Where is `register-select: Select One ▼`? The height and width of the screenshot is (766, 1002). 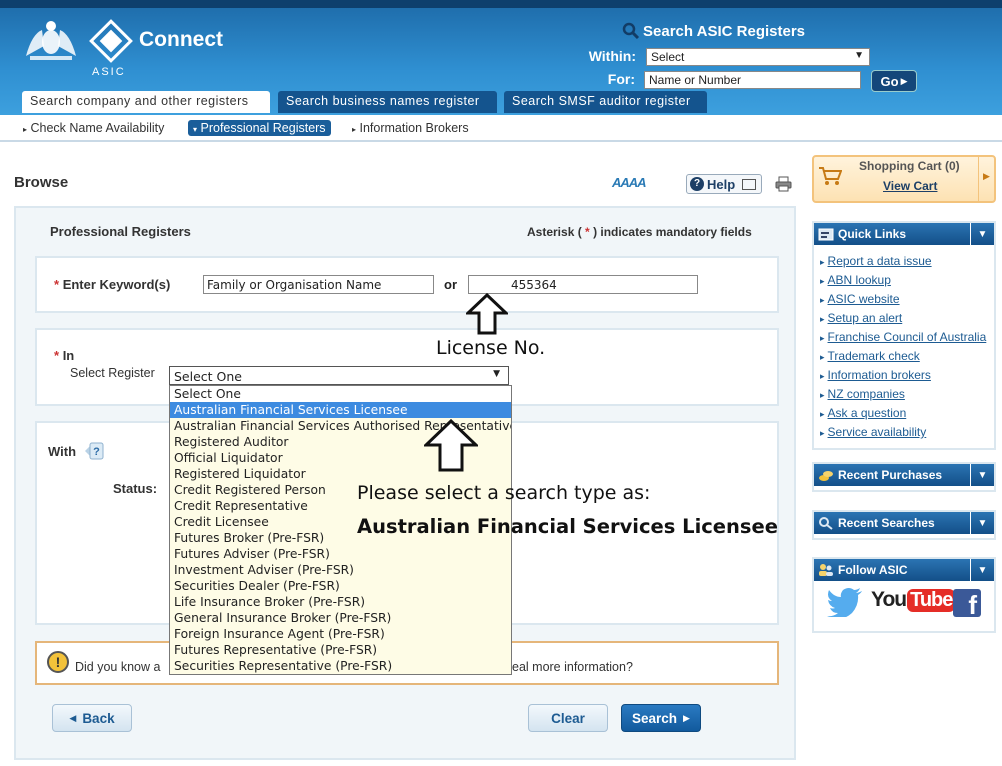
register-select: Select One ▼ is located at coordinates (339, 375).